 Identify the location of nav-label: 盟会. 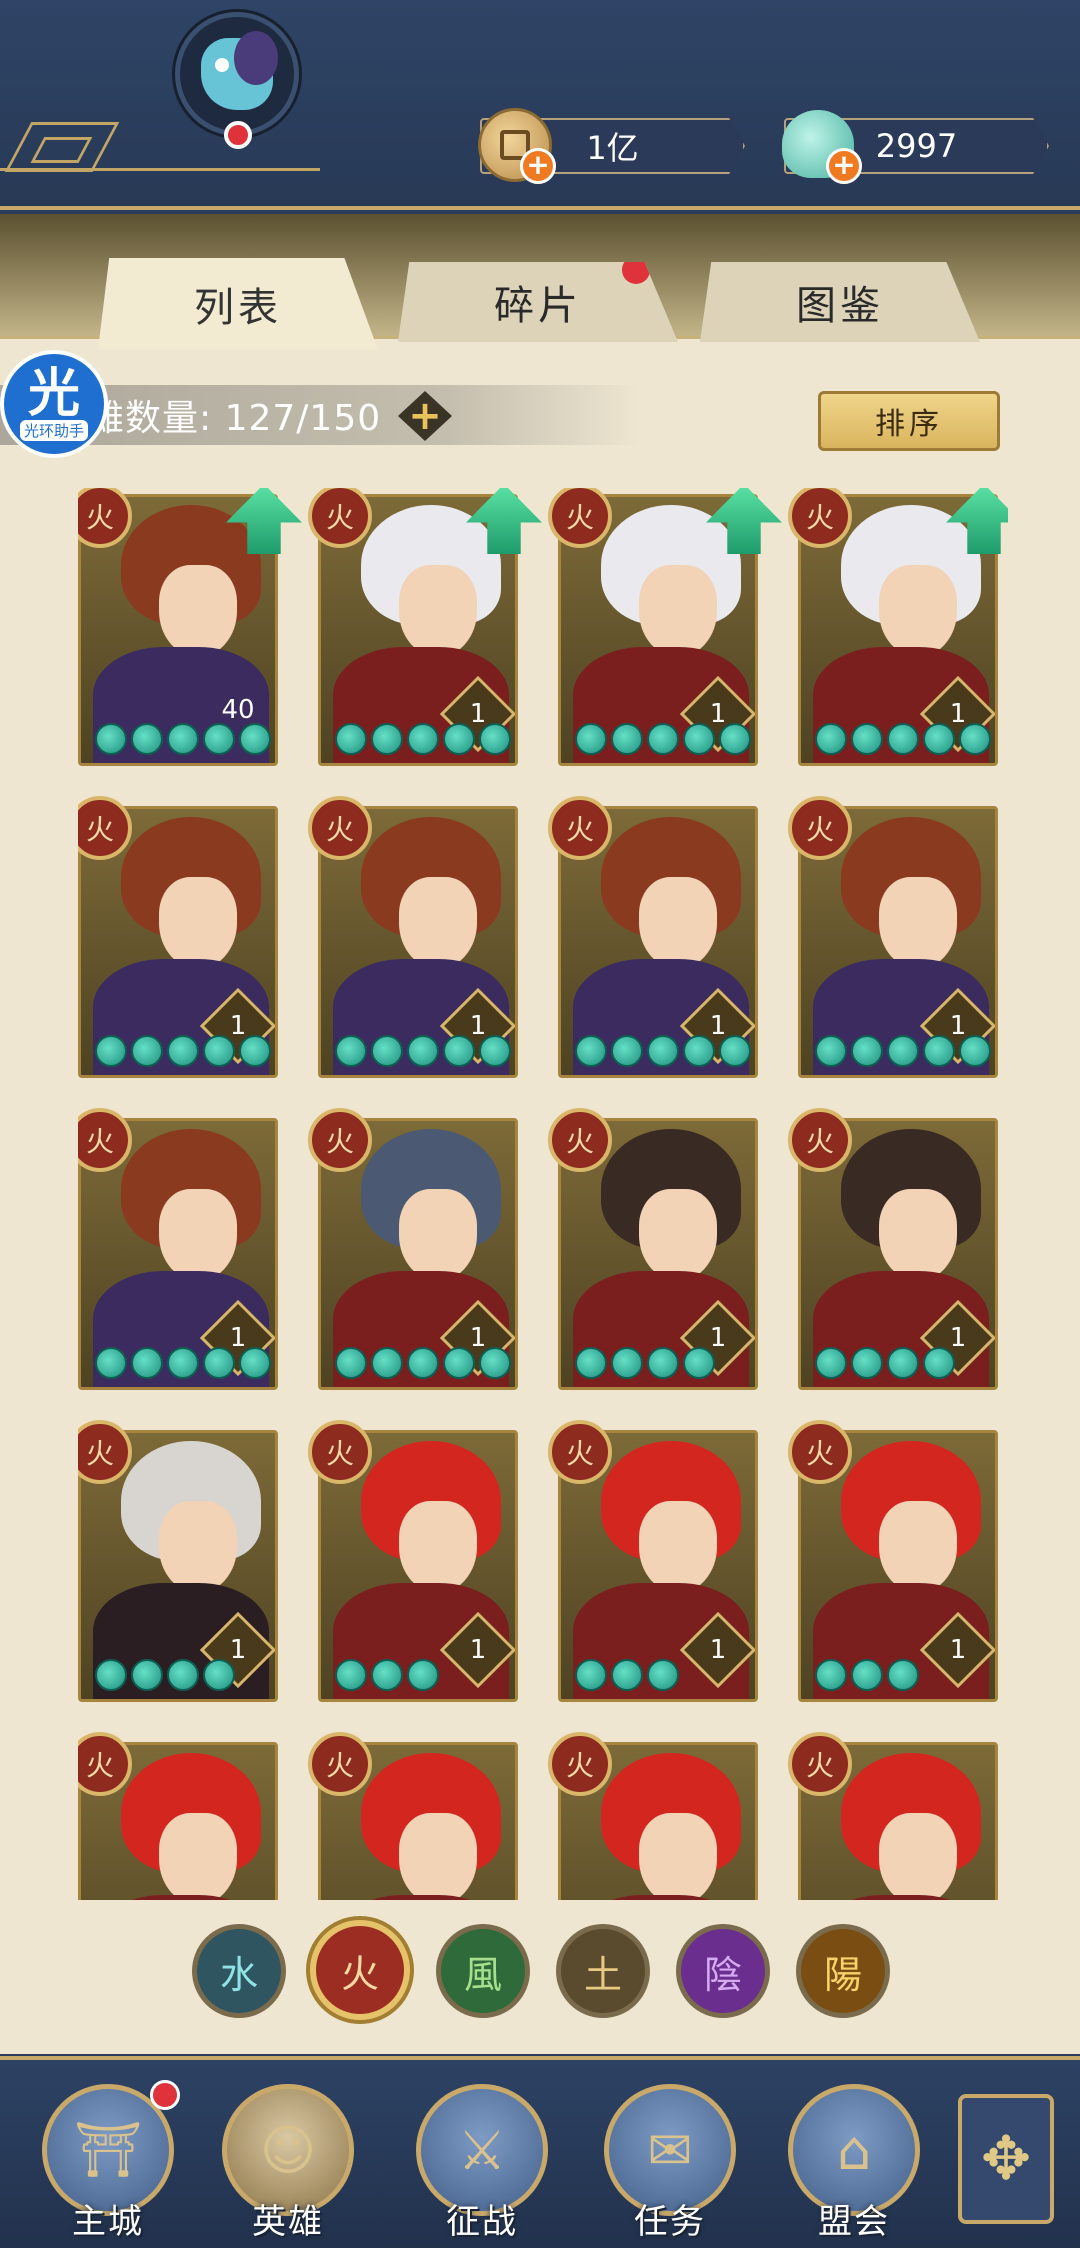
(854, 2222).